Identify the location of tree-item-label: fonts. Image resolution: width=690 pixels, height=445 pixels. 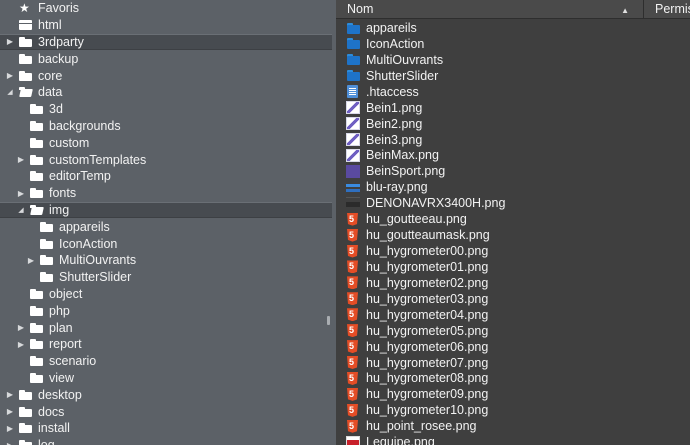
(63, 193).